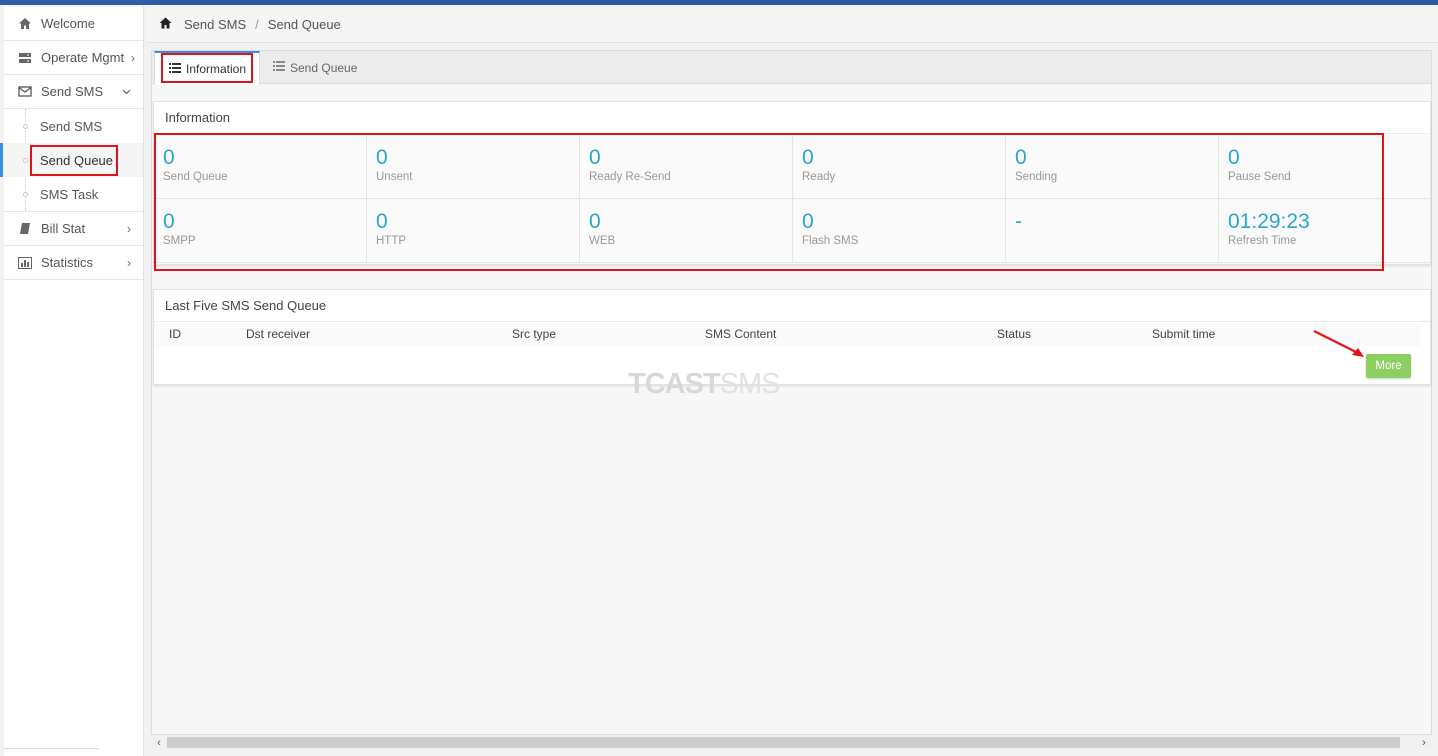 The width and height of the screenshot is (1438, 756). What do you see at coordinates (25, 229) in the screenshot?
I see `book-icon` at bounding box center [25, 229].